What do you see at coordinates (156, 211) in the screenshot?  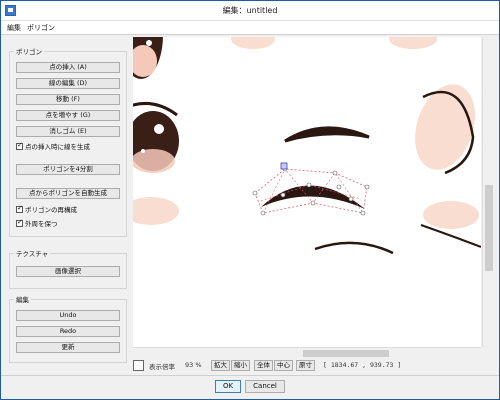 I see `left-cheek-blush` at bounding box center [156, 211].